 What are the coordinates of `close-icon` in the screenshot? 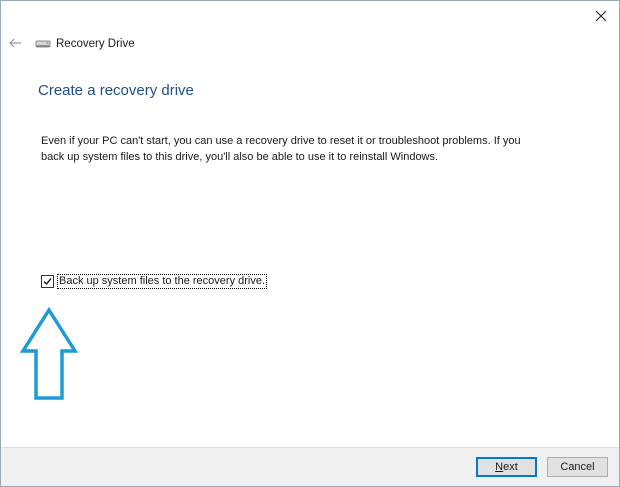 It's located at (601, 16).